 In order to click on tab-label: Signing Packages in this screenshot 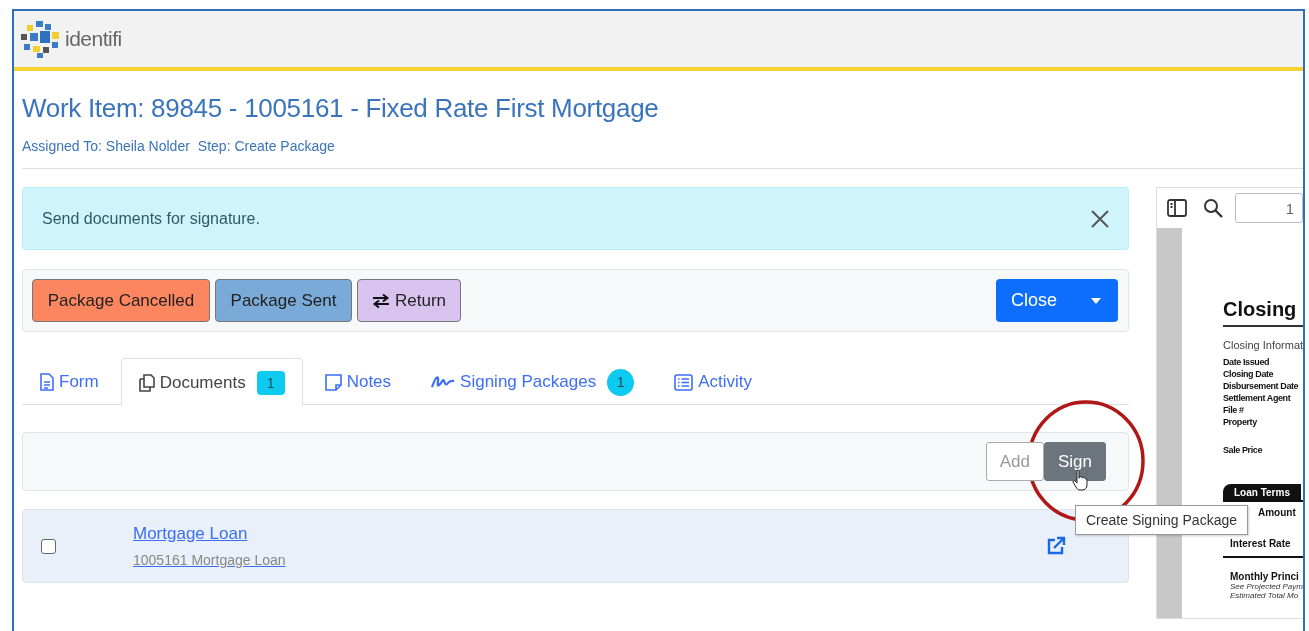, I will do `click(528, 382)`.